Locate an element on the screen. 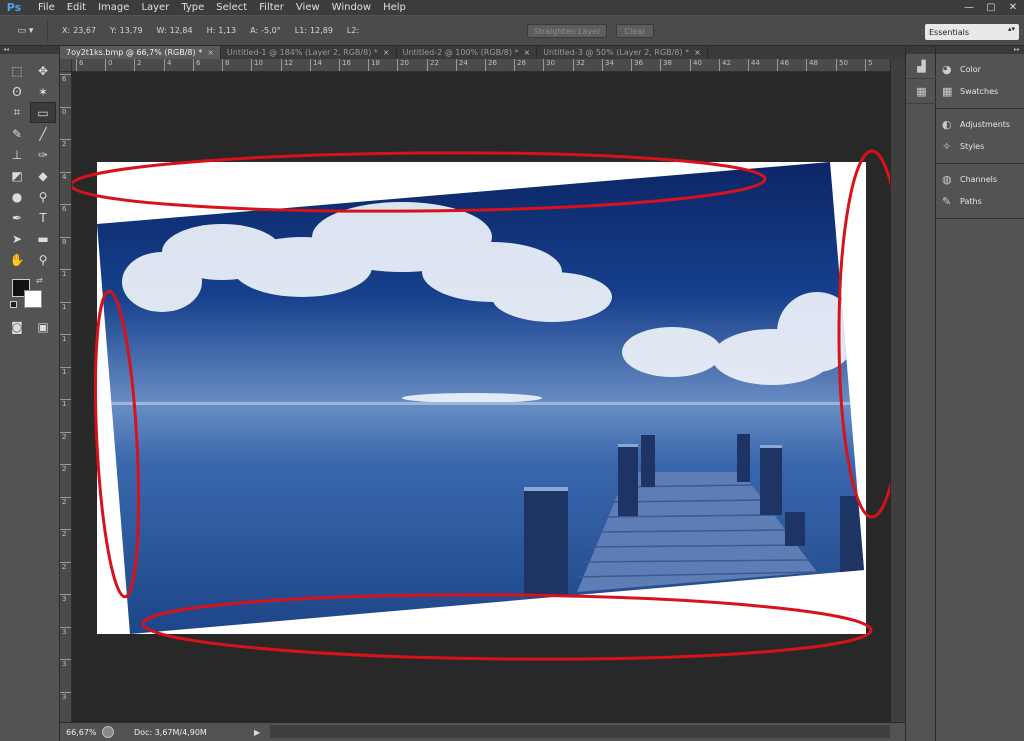  tools-collapse-handle: ◂◂ is located at coordinates (29, 50).